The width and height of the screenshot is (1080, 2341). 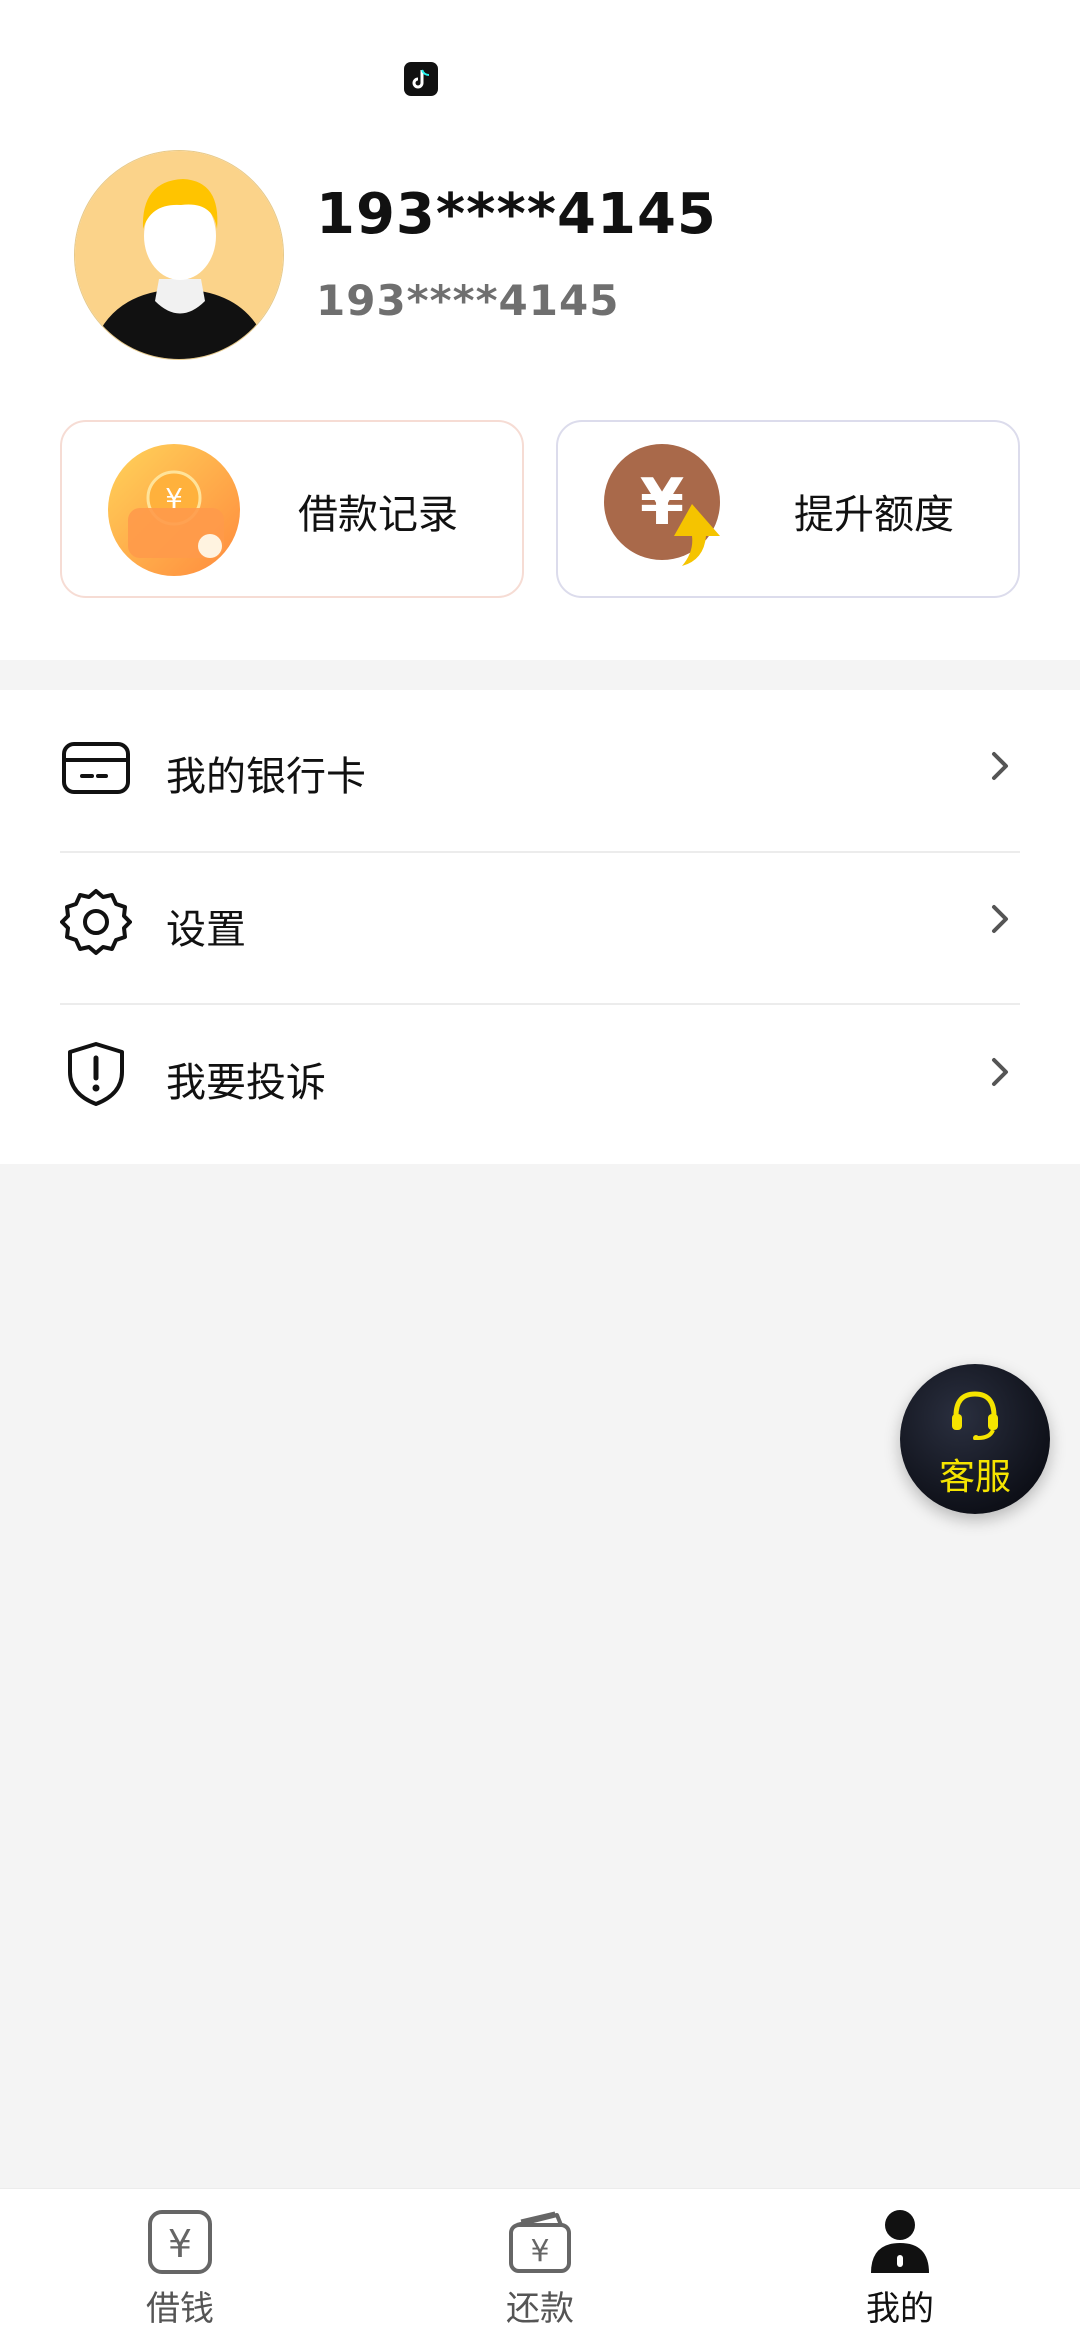 I want to click on avatar, so click(x=179, y=255).